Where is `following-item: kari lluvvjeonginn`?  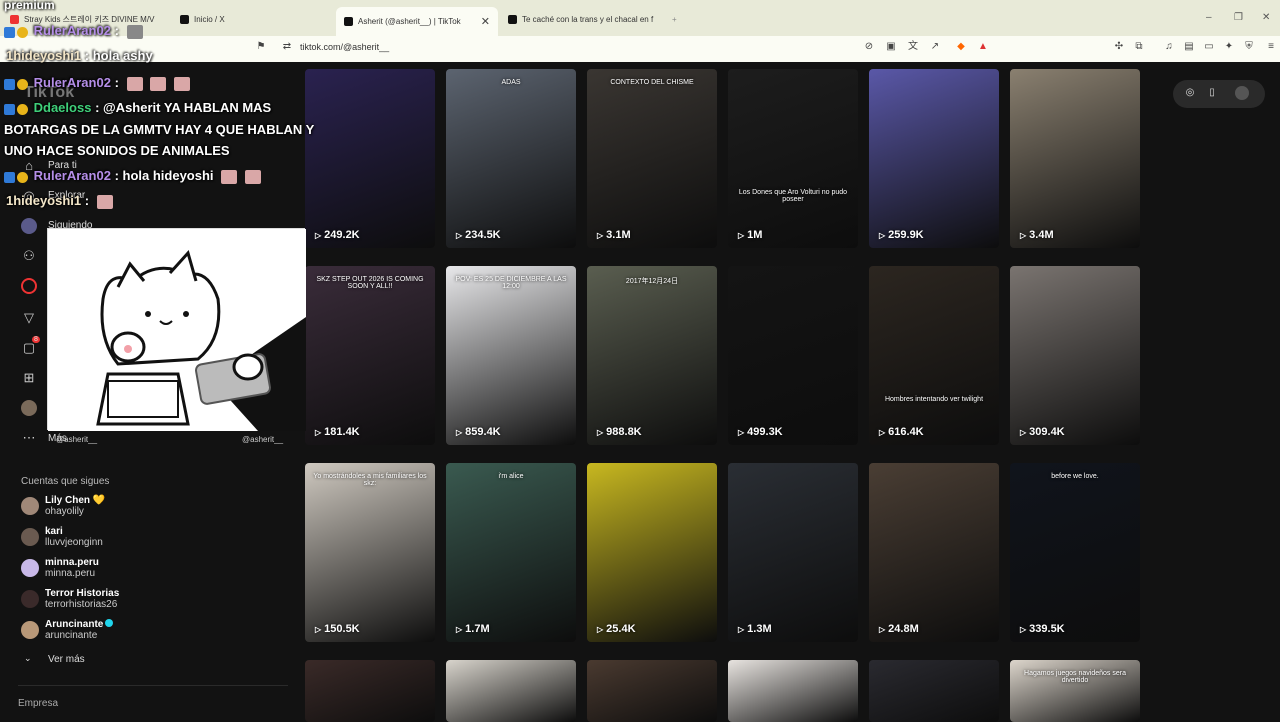 following-item: kari lluvvjeonginn is located at coordinates (62, 537).